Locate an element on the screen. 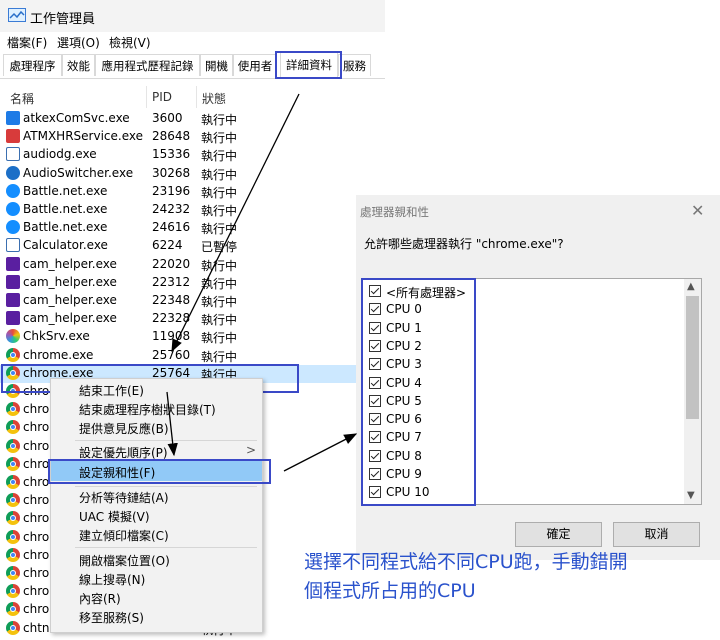  arrow-menu-to-dialog is located at coordinates (320, 452).